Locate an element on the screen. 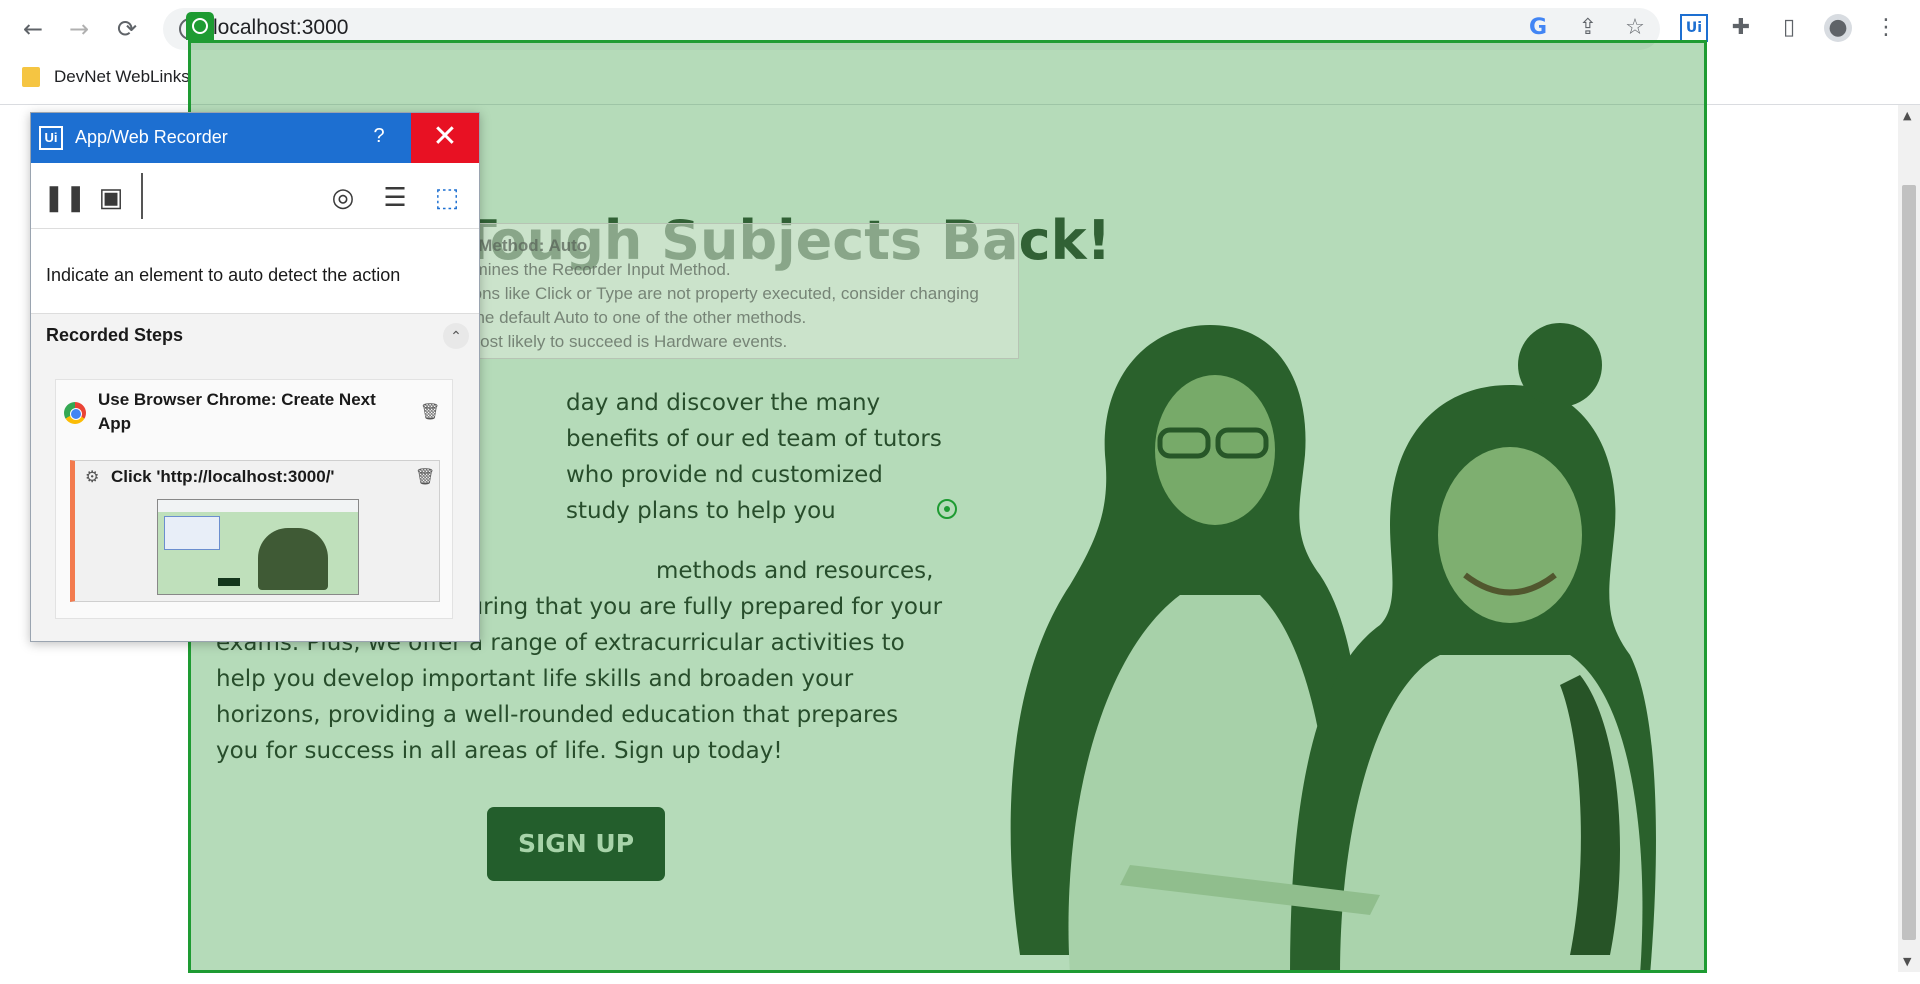  recorder-toolbar: ❚❚ ▣ ◎ ☰ ⬚ is located at coordinates (255, 196).